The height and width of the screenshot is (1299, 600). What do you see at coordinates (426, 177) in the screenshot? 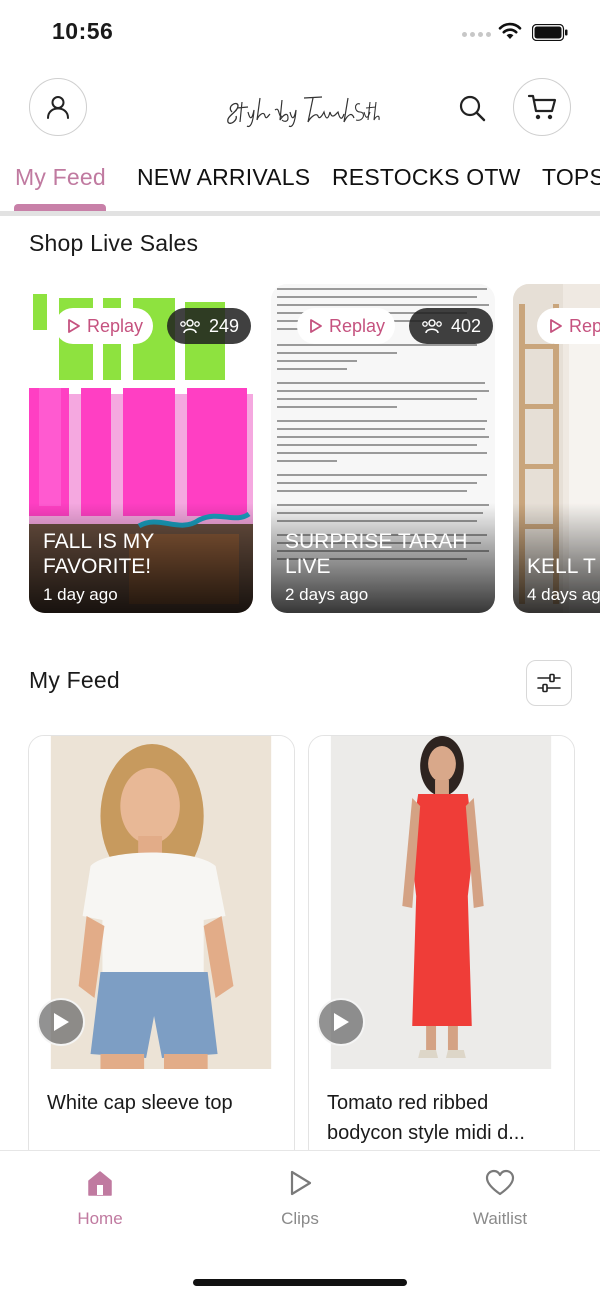
I see `tab-restocks-otw: RESTOCKS OTW` at bounding box center [426, 177].